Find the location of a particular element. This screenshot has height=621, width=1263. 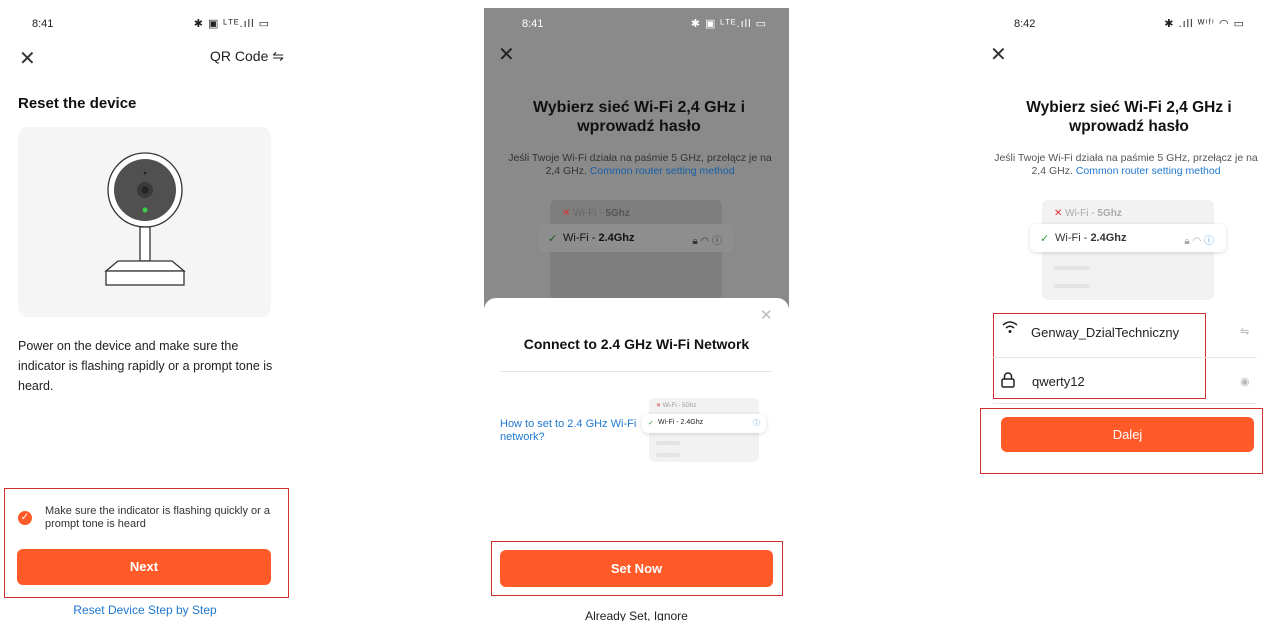

mini-wifi-5g-label: Wi-Fi - 5Ghz is located at coordinates (679, 406).